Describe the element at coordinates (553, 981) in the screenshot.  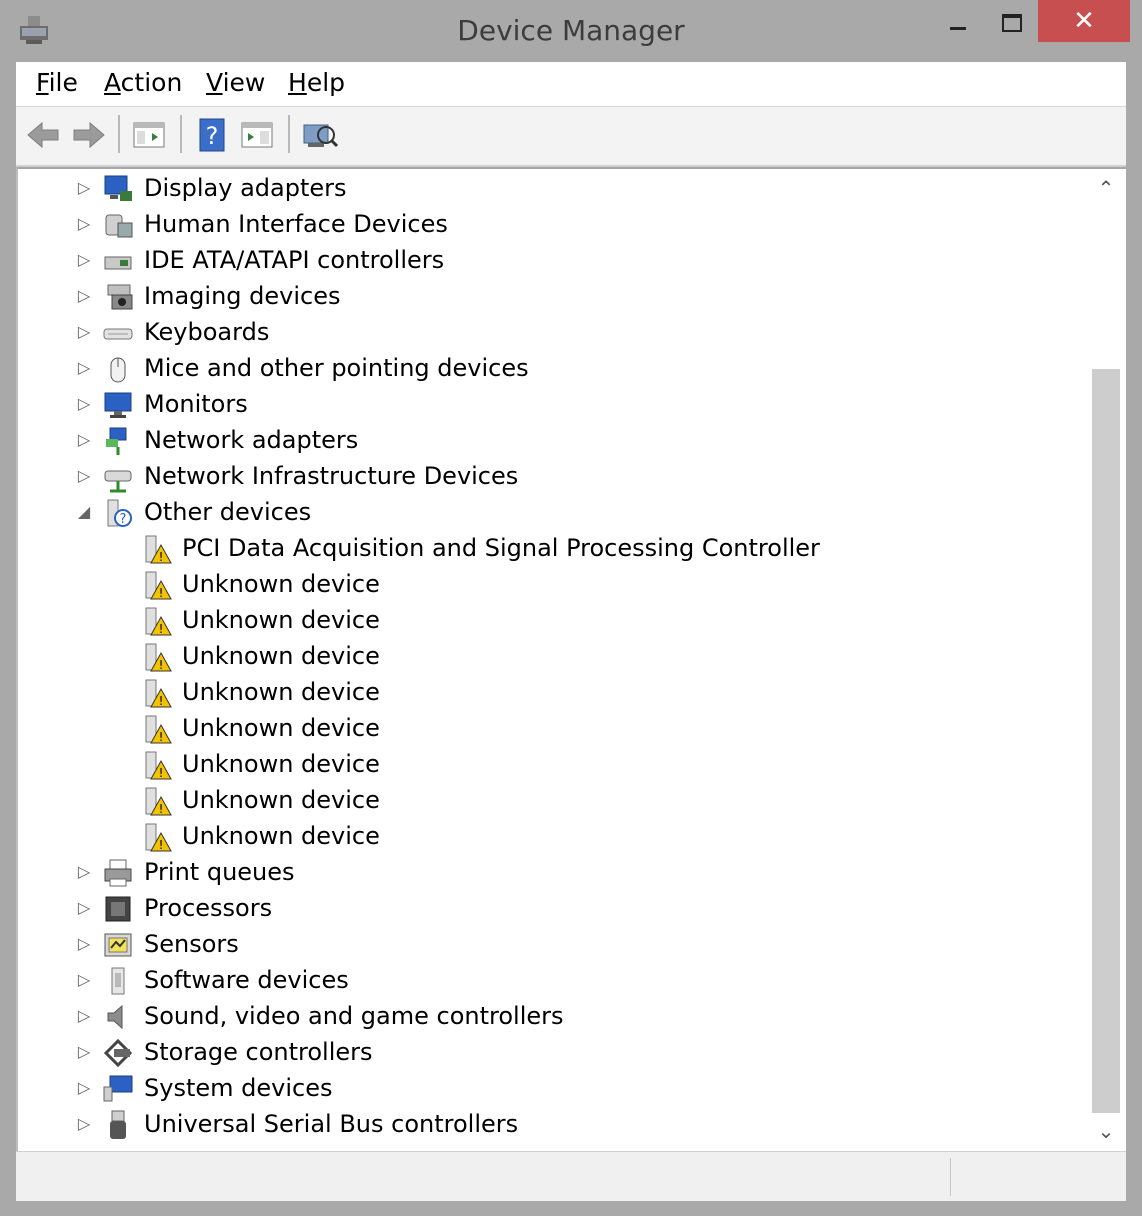
I see `tree-category-item: ▷ Software devices` at that location.